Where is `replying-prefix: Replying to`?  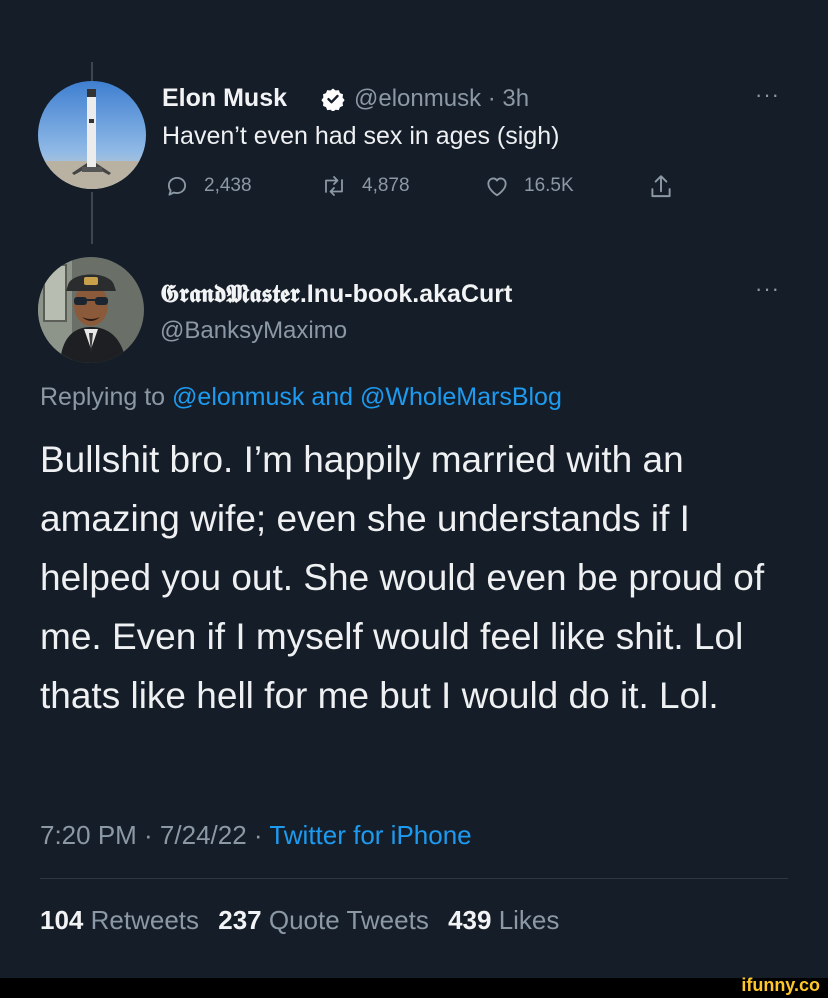 replying-prefix: Replying to is located at coordinates (103, 397).